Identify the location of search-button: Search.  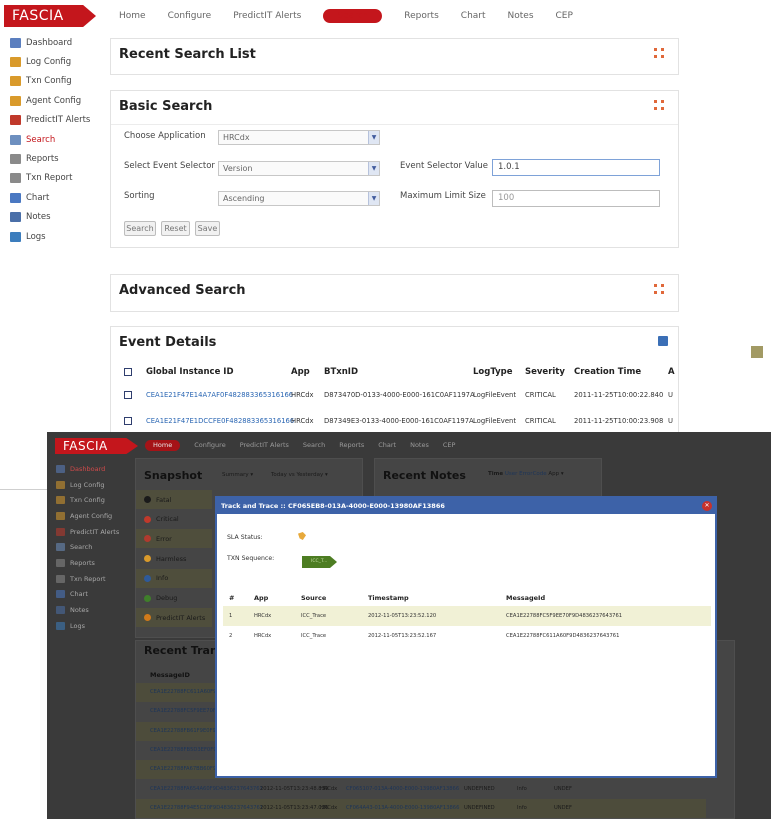
(140, 228).